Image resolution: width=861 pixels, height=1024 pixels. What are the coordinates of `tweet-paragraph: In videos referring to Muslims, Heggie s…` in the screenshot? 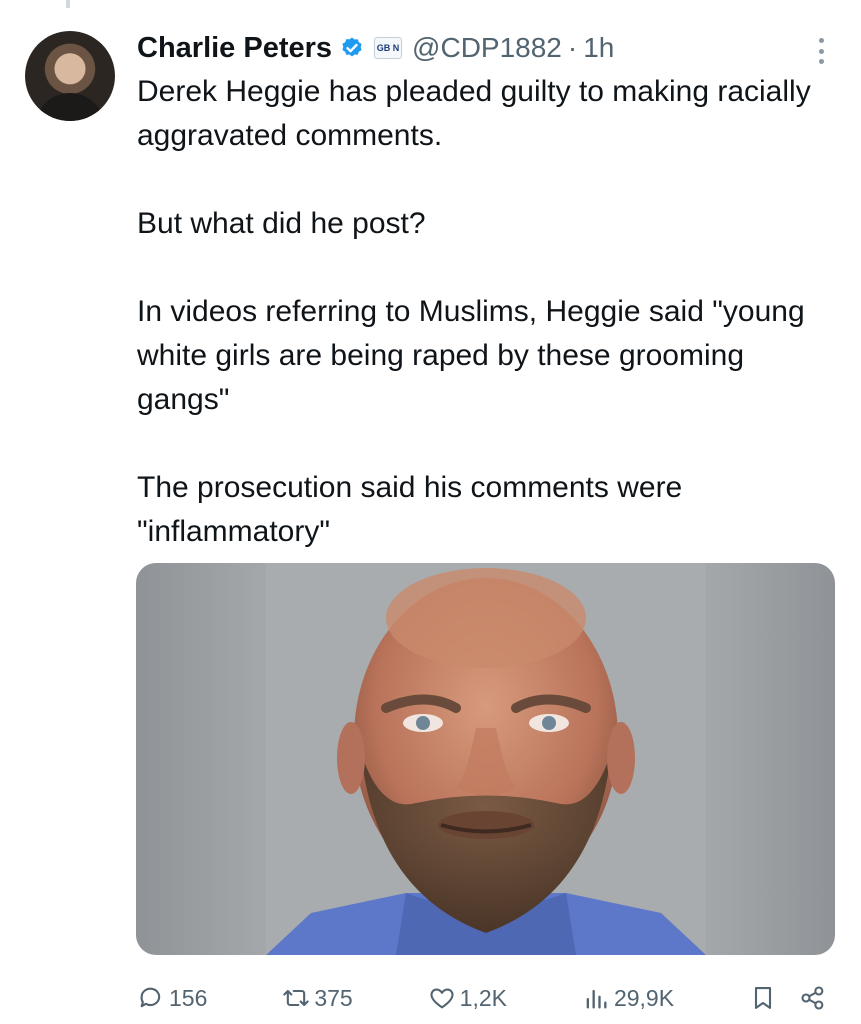 It's located at (471, 355).